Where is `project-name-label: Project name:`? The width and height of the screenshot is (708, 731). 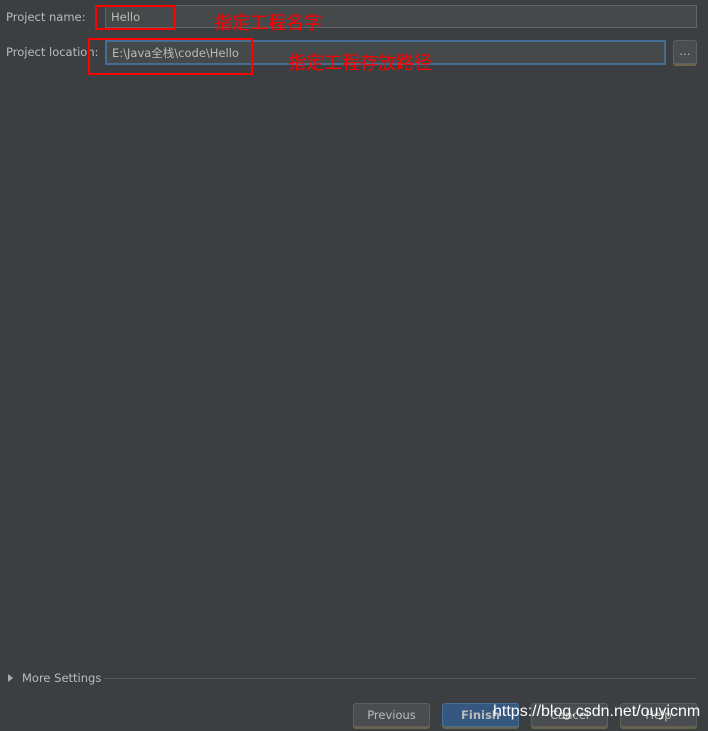 project-name-label: Project name: is located at coordinates (46, 17).